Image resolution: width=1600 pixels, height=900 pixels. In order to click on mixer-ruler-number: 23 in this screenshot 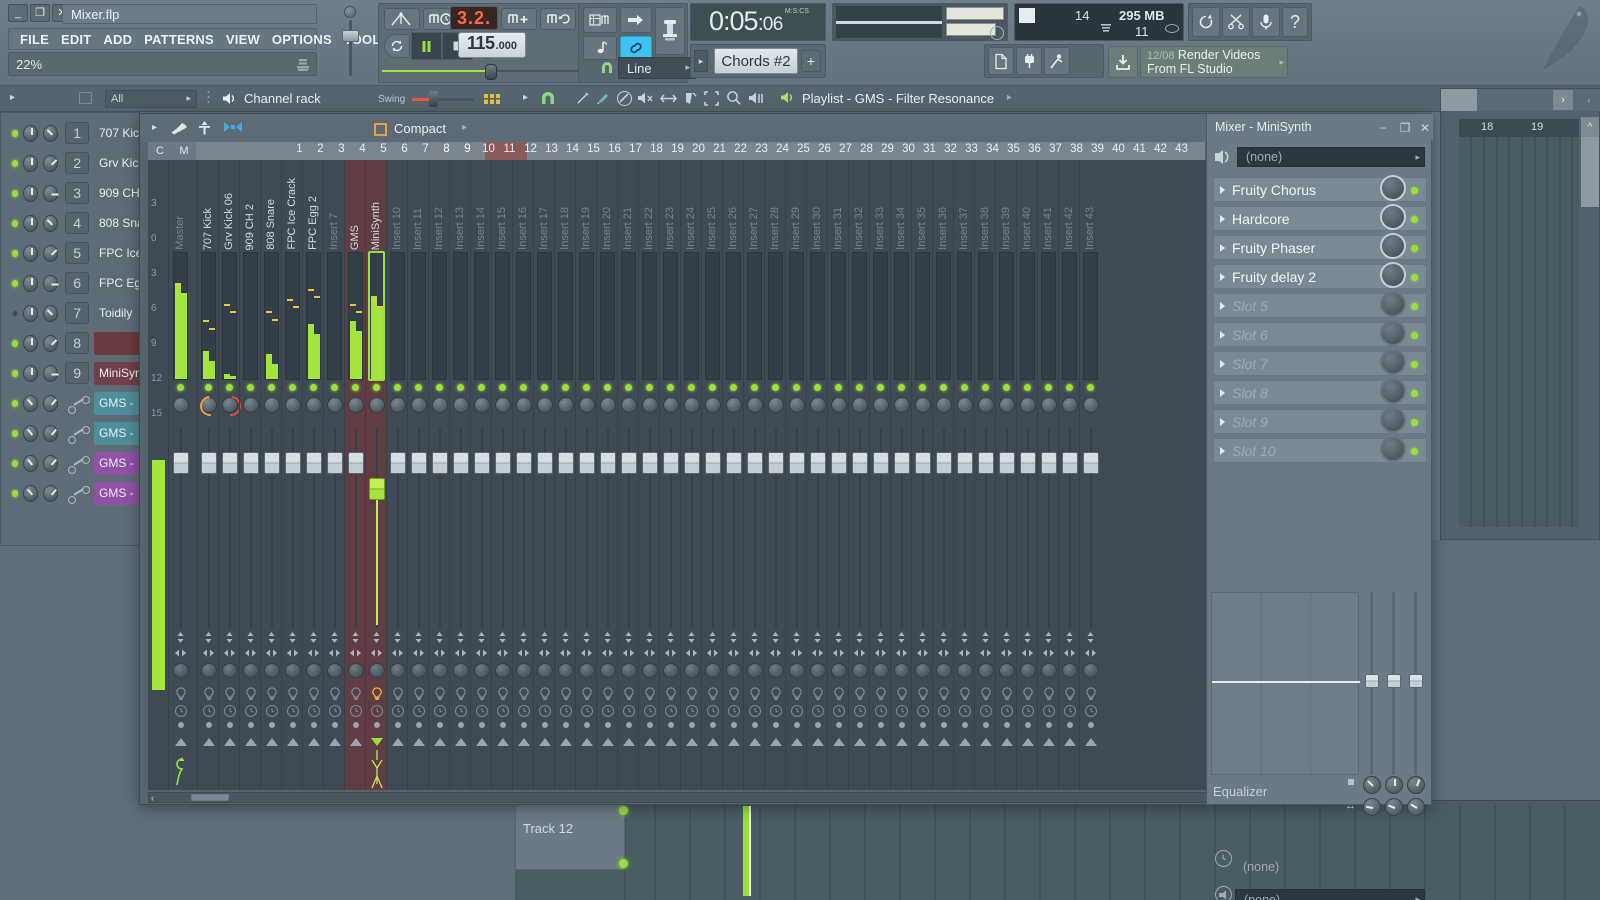, I will do `click(761, 149)`.